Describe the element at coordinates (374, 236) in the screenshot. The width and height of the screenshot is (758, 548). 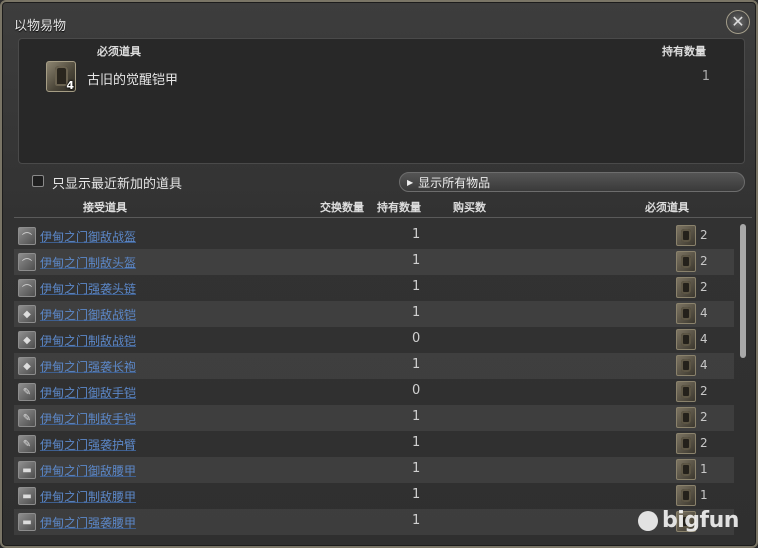
I see `table-row: ⌒ 伊甸之门御敌战盔 1 2` at that location.